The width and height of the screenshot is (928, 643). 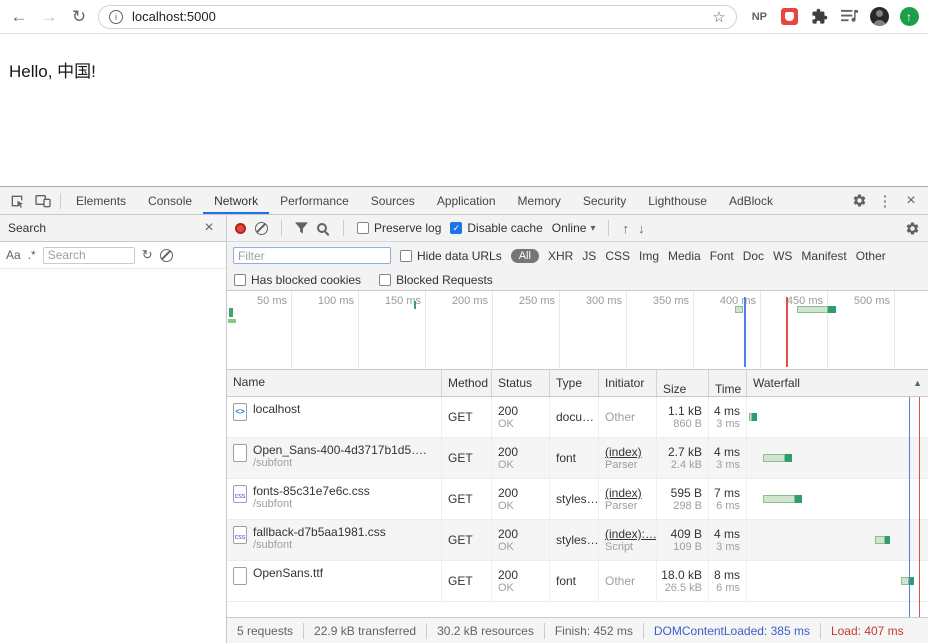 I want to click on inspect-element-icon, so click(x=17, y=200).